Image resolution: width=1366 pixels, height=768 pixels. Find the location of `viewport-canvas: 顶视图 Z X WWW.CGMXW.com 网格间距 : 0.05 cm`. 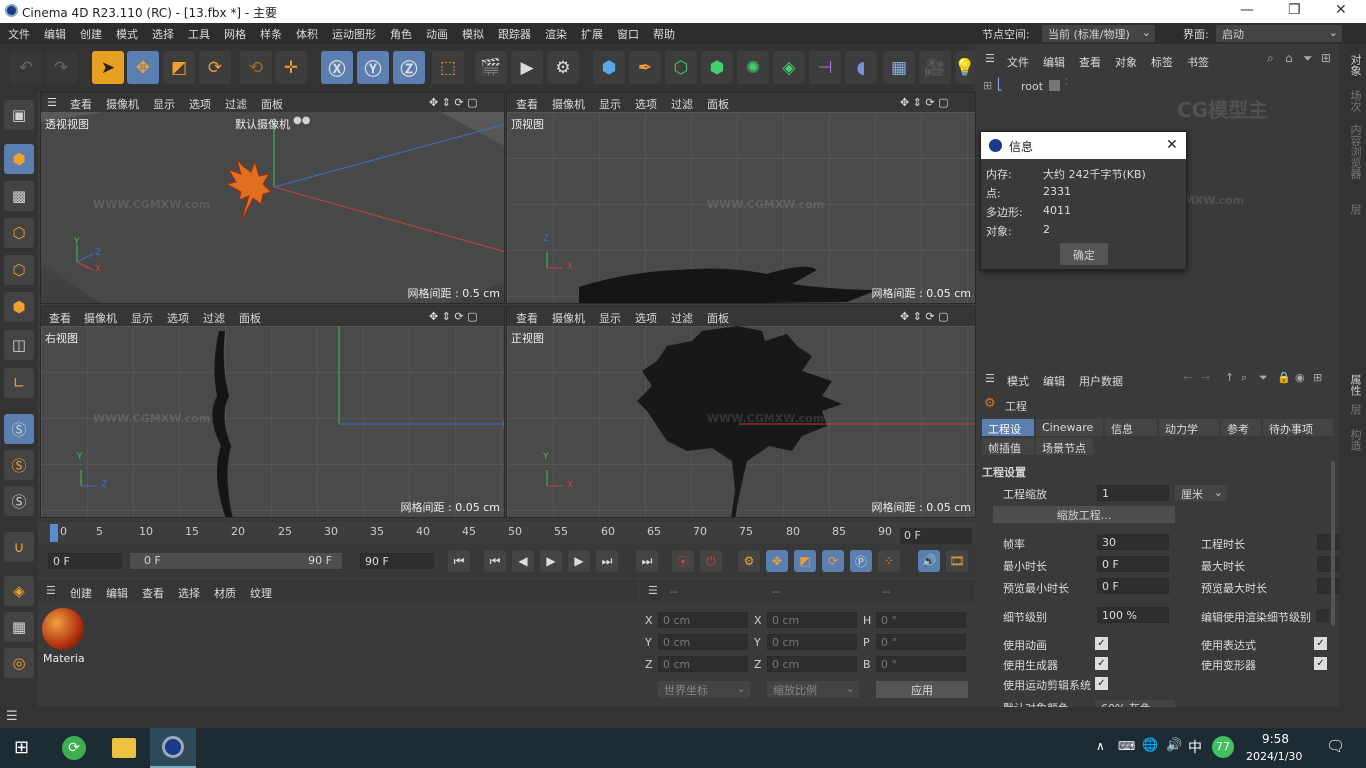

viewport-canvas: 顶视图 Z X WWW.CGMXW.com 网格间距 : 0.05 cm is located at coordinates (741, 207).